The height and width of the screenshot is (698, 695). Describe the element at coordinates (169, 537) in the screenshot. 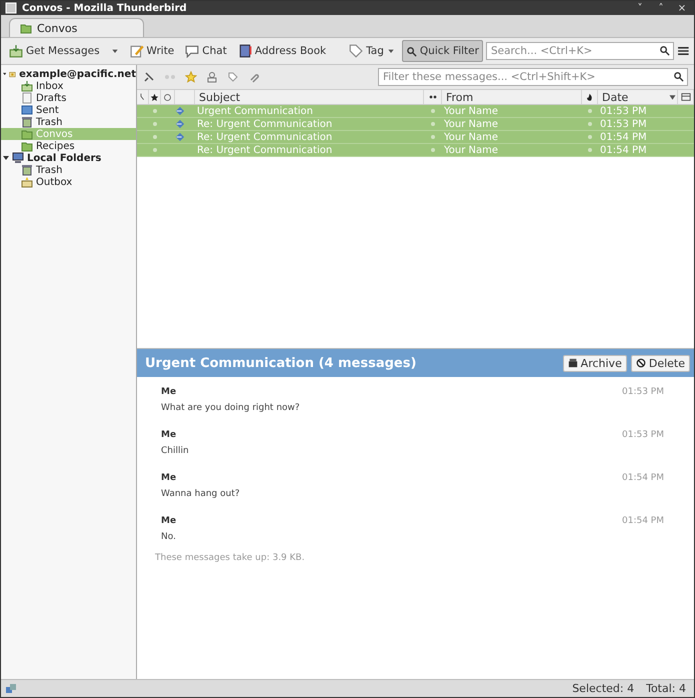

I see `message-body: No.` at that location.